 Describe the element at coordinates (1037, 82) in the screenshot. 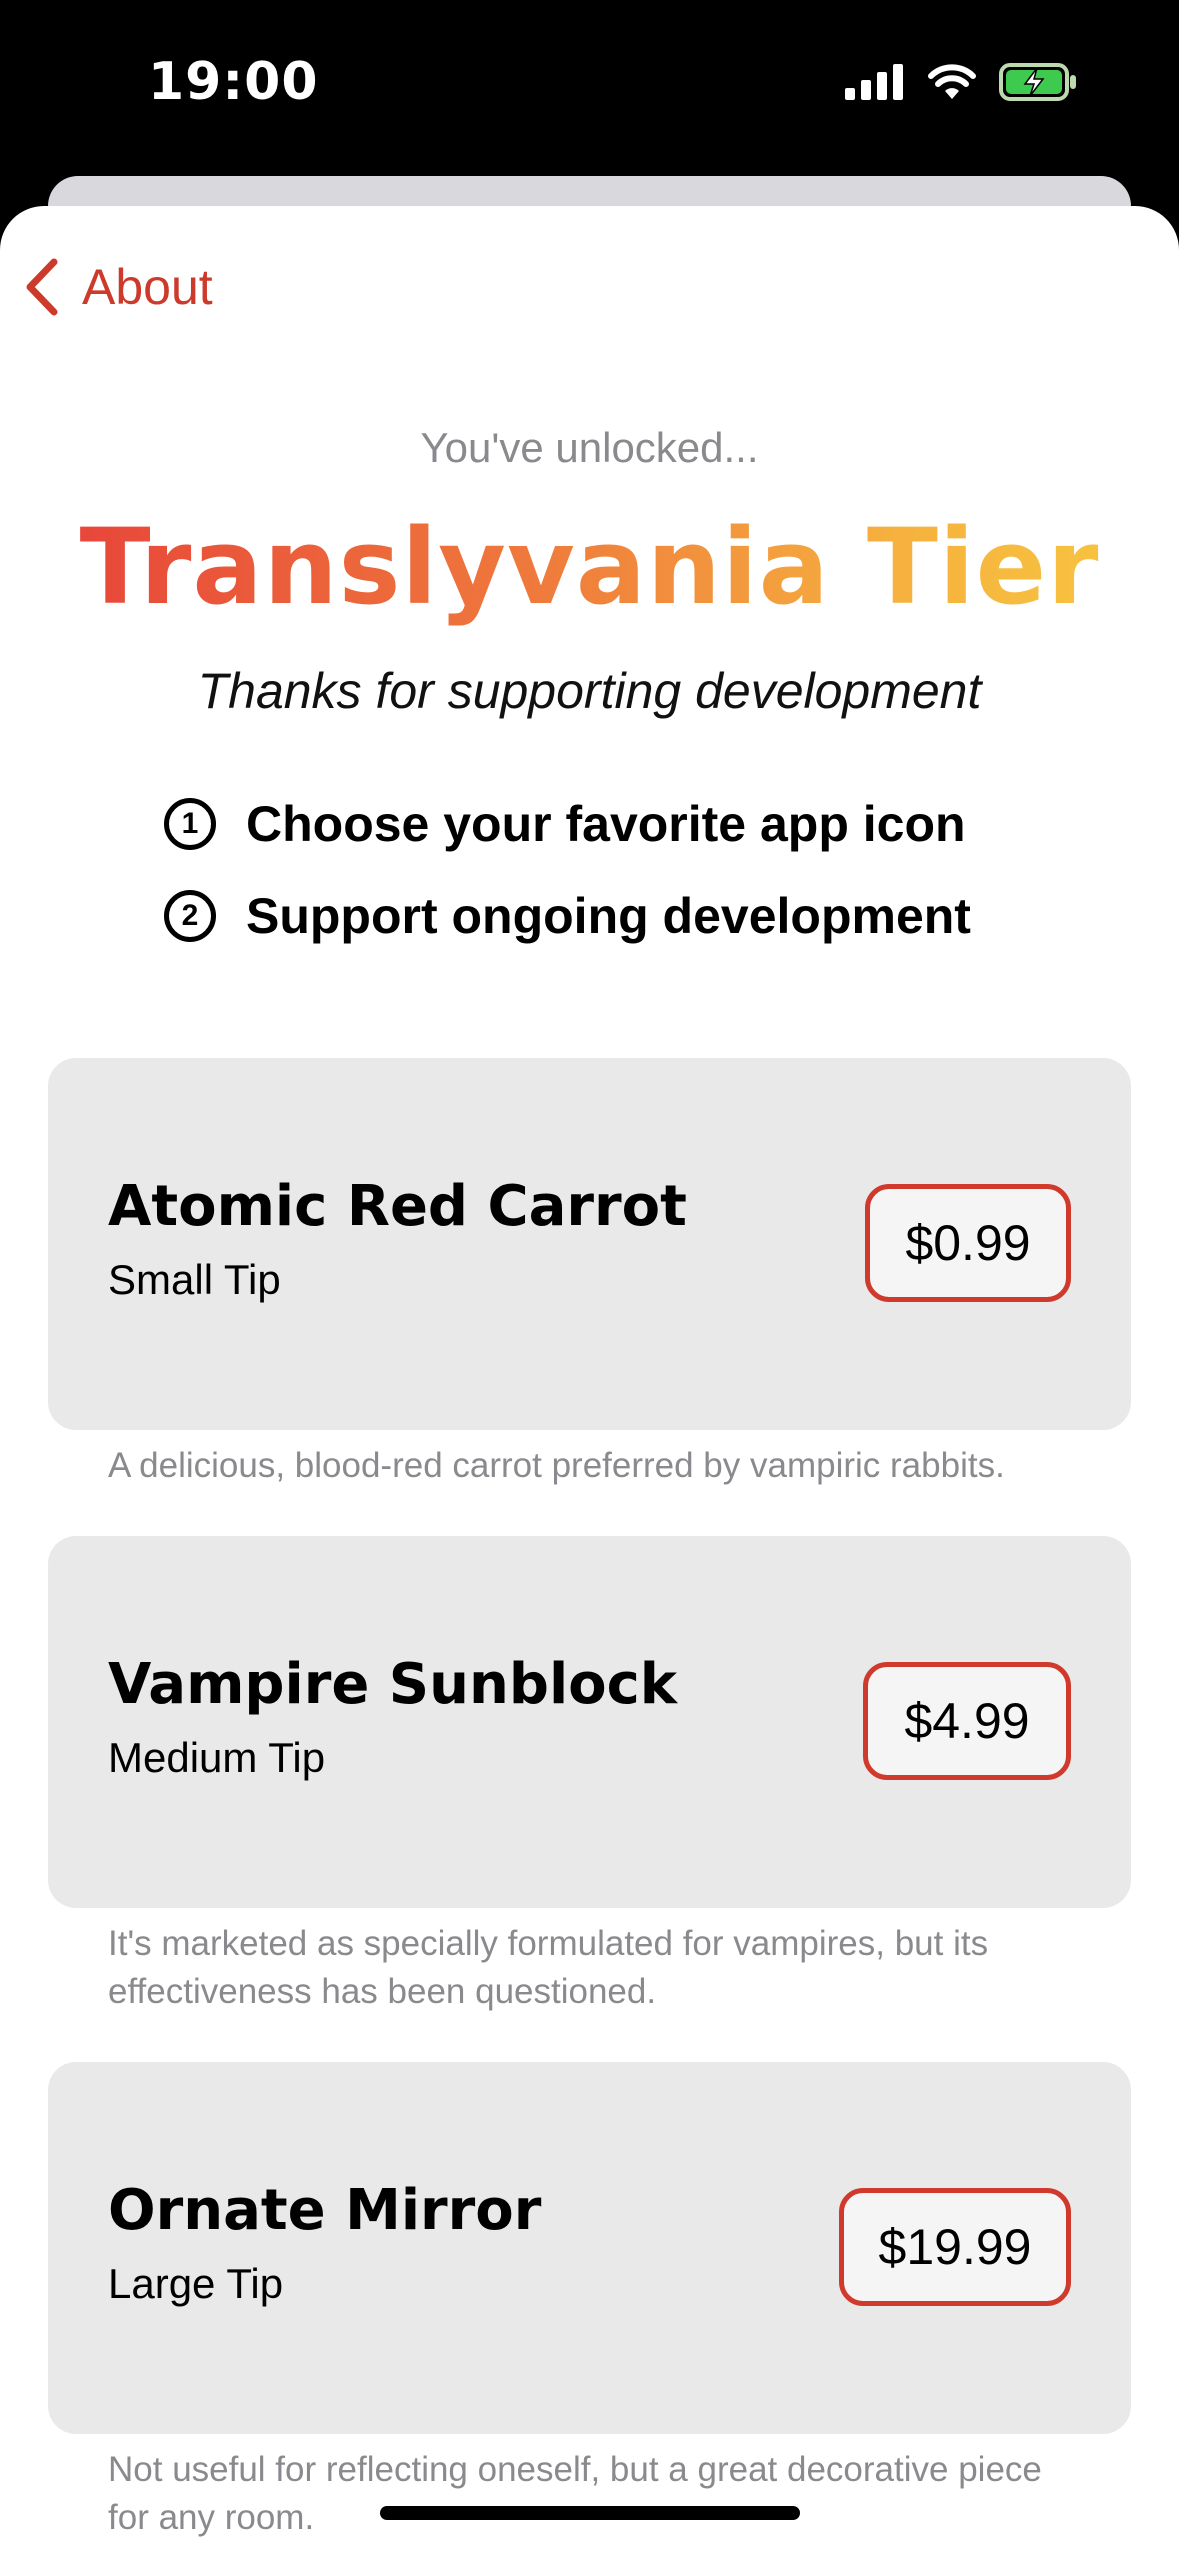

I see `battery-charging-icon` at that location.